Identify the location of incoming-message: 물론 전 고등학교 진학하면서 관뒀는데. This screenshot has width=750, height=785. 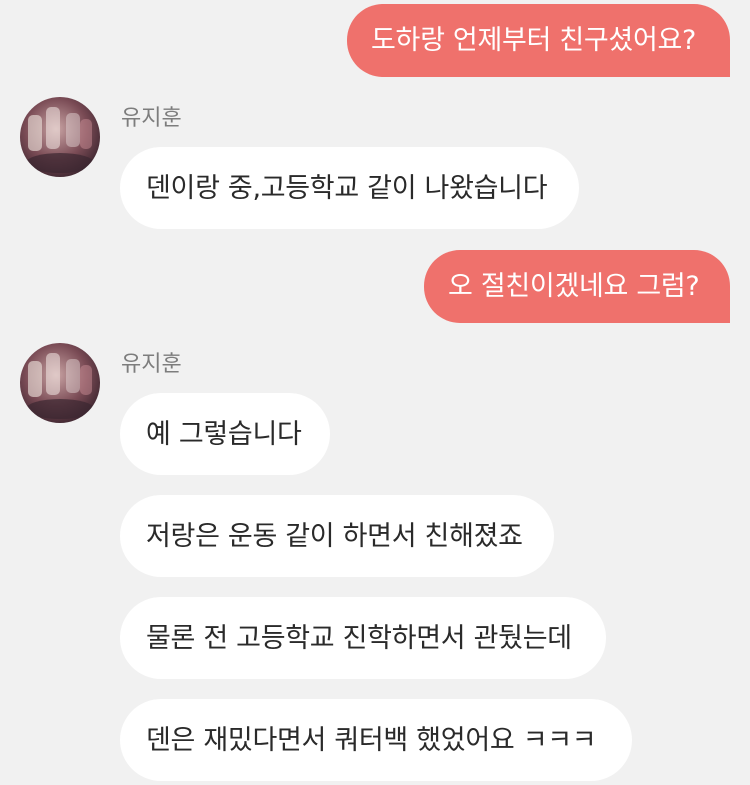
(363, 638).